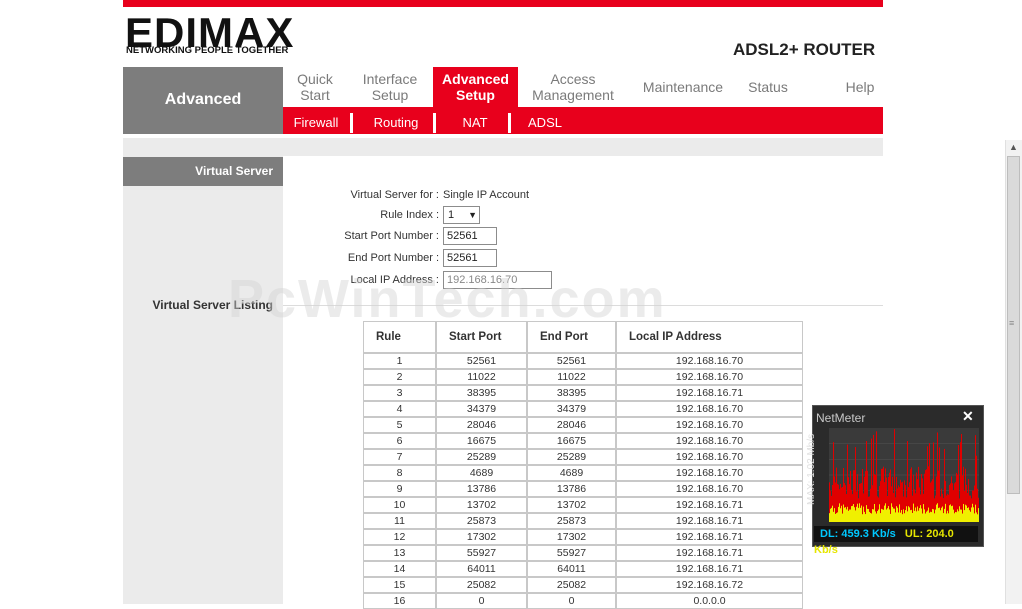 The width and height of the screenshot is (1022, 609). What do you see at coordinates (481, 377) in the screenshot?
I see `cell-start-port: 11022` at bounding box center [481, 377].